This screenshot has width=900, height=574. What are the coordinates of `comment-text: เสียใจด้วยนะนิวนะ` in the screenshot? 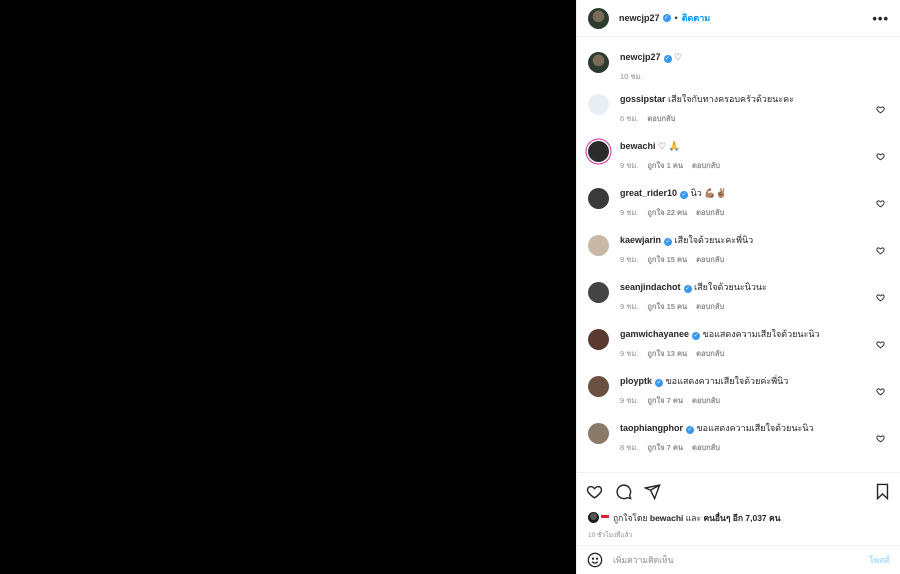 It's located at (730, 287).